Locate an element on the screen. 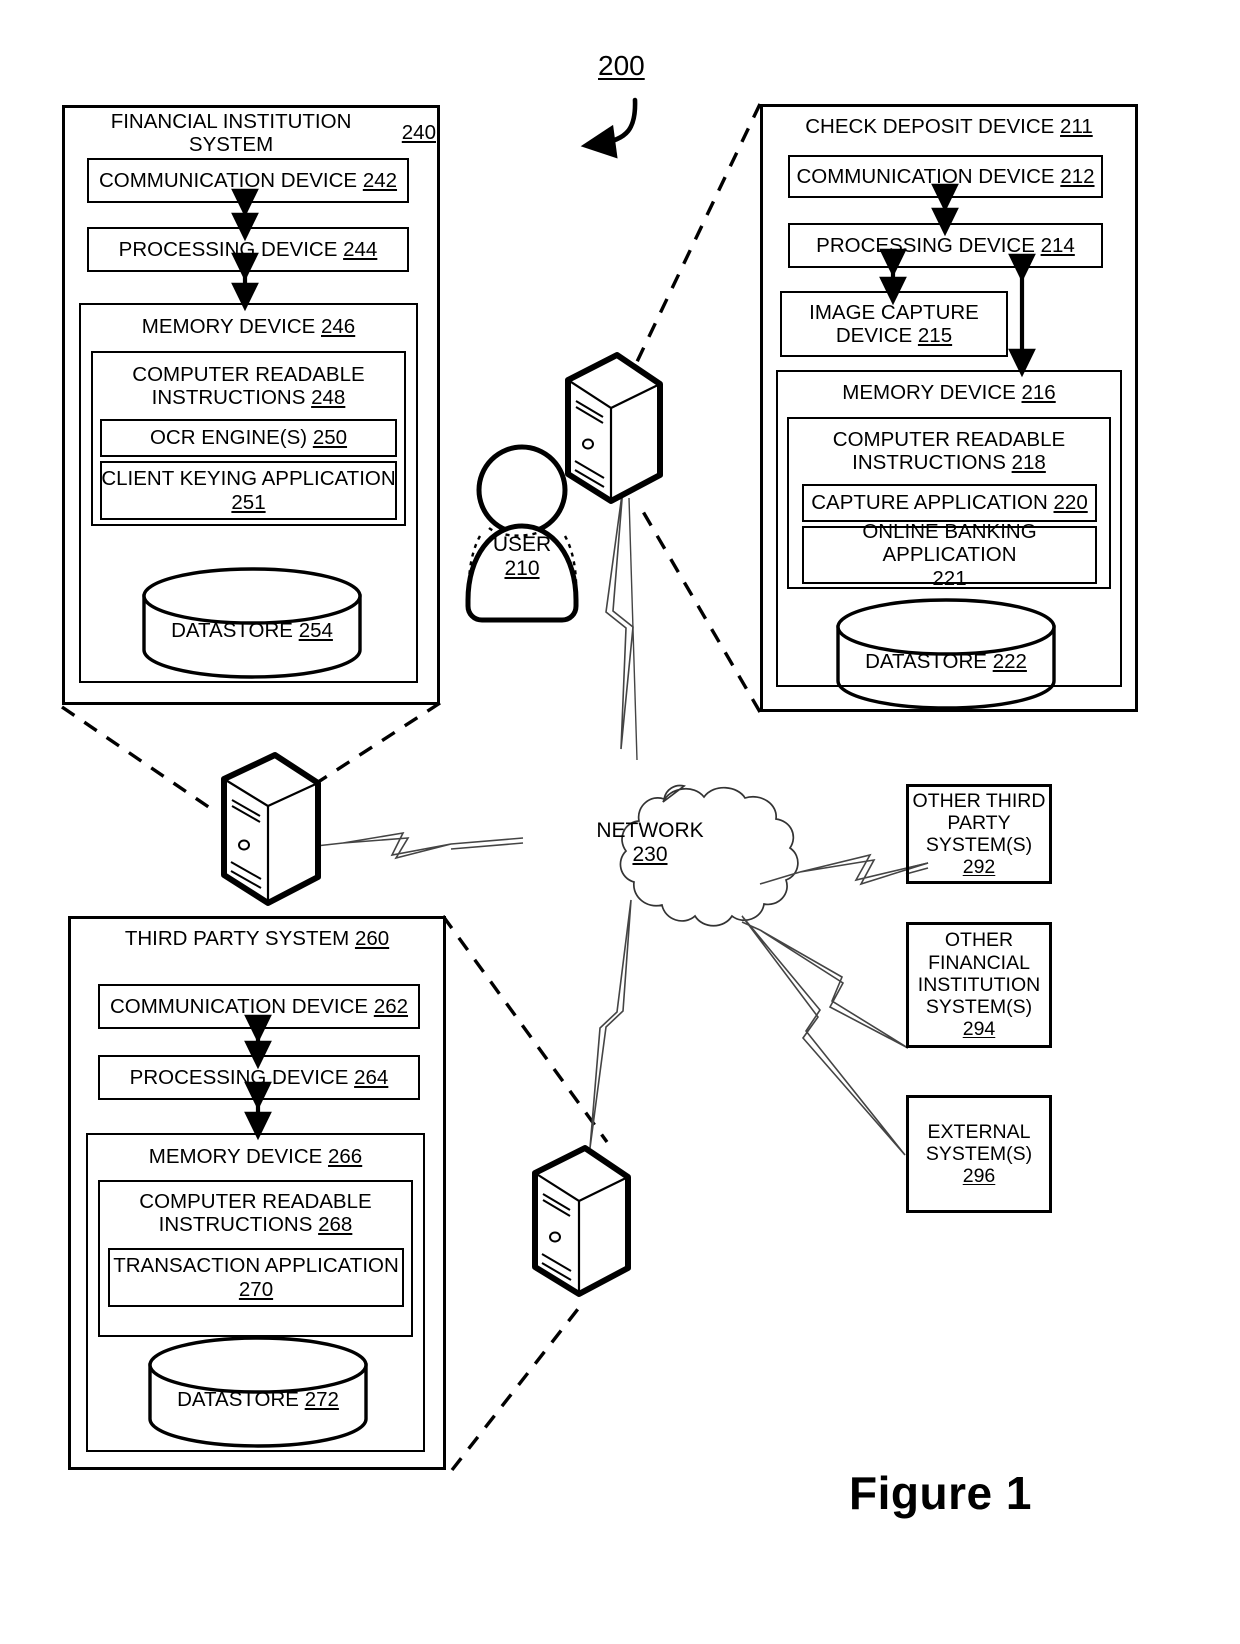 The width and height of the screenshot is (1240, 1644). cdd-processing-device-label: PROCESSING DEVICE 214 is located at coordinates (945, 245).